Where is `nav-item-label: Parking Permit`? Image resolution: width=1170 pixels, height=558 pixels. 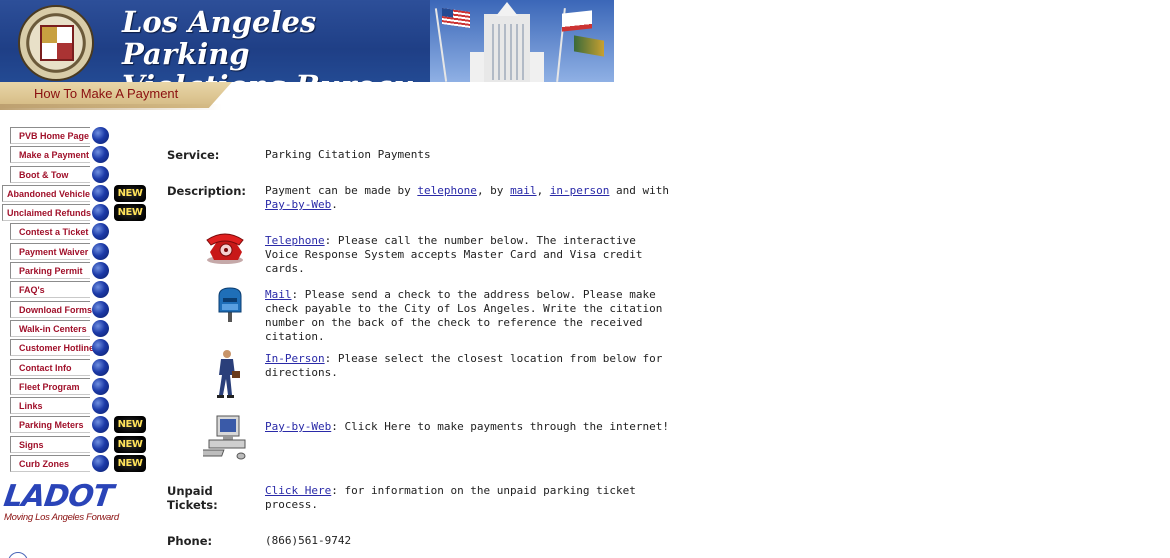 nav-item-label: Parking Permit is located at coordinates (50, 271).